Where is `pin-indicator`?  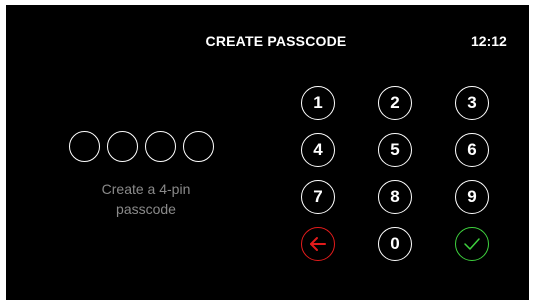
pin-indicator is located at coordinates (149, 147).